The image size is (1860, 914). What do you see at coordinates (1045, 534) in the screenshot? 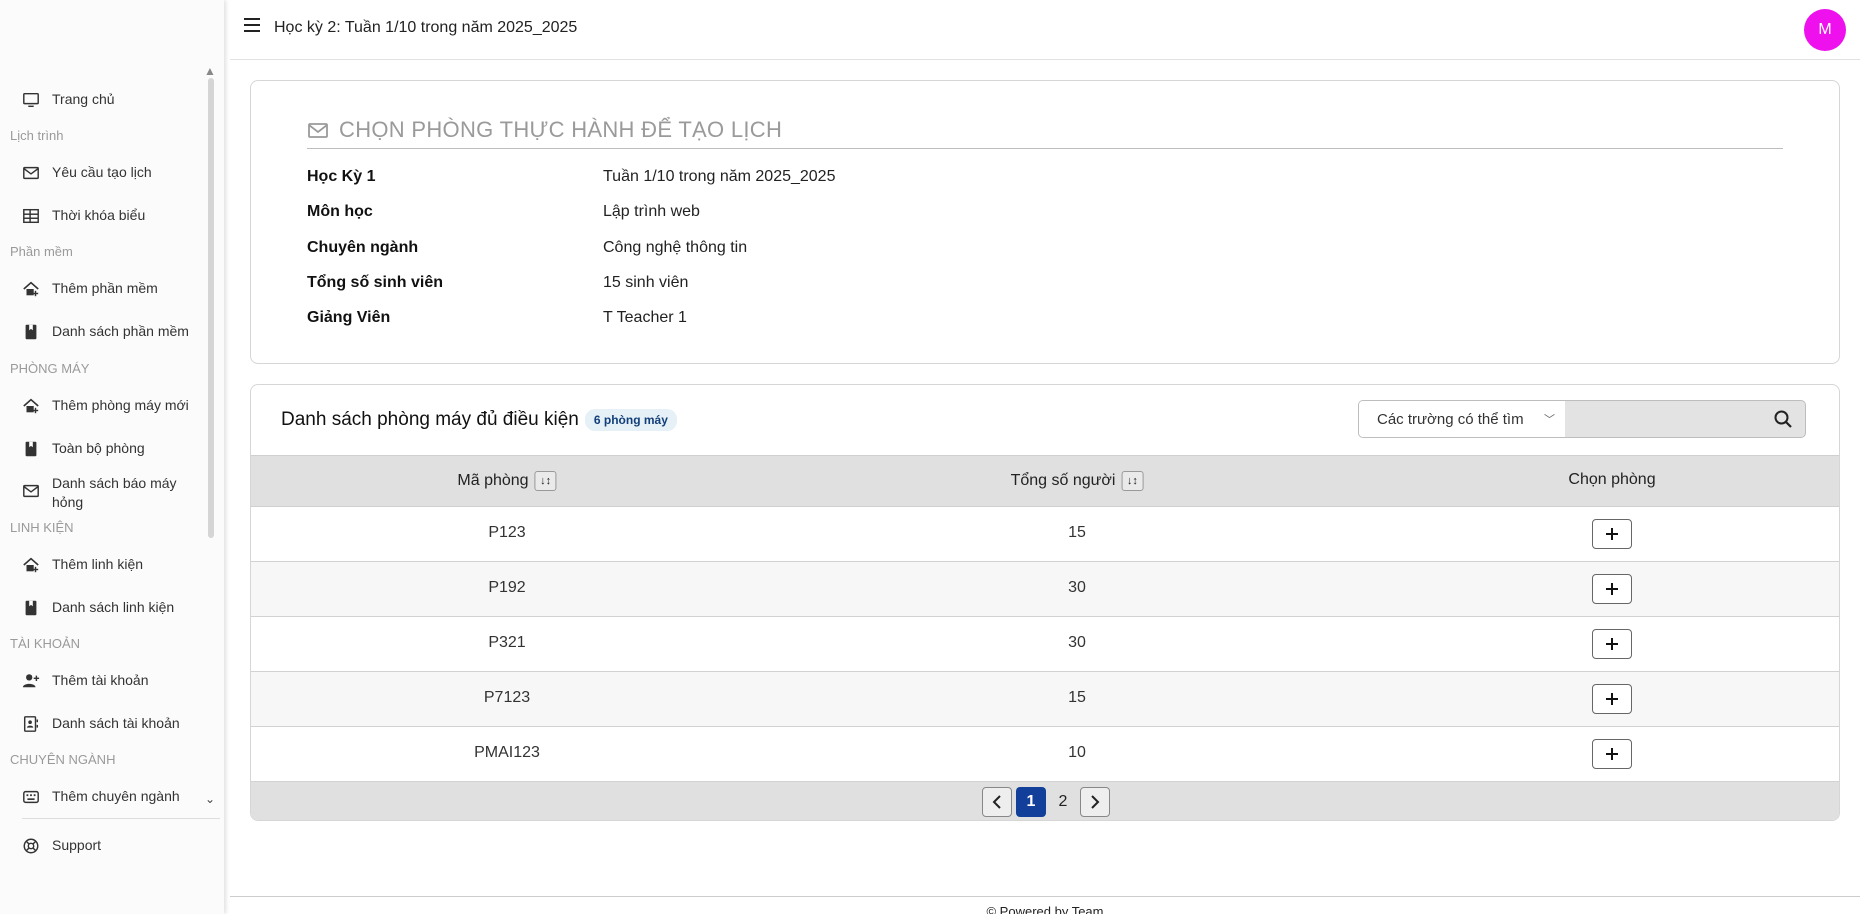
I see `table-row: P123 15` at bounding box center [1045, 534].